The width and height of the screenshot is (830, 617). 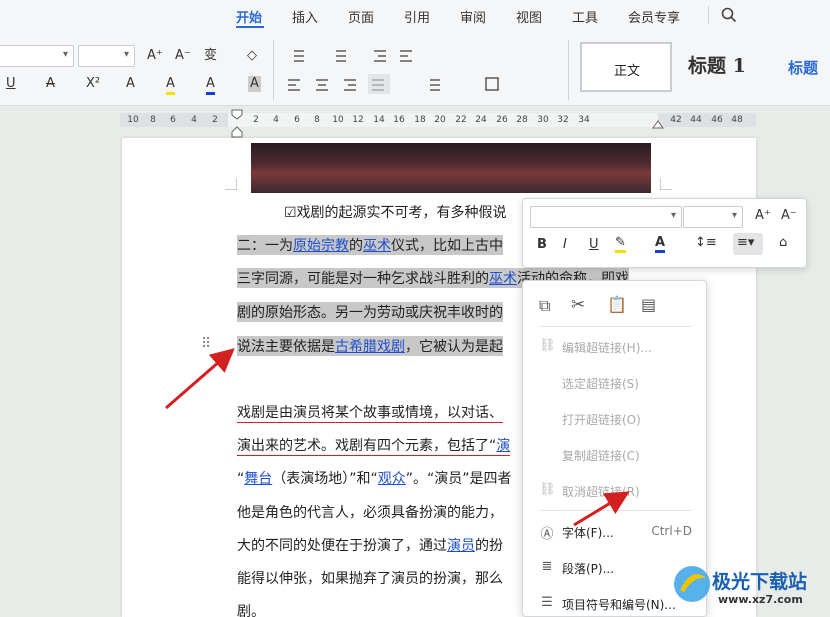 I want to click on paragraph-line: “舞台（表演场地）”和“观众”。“演员”是四者, so click(x=374, y=478).